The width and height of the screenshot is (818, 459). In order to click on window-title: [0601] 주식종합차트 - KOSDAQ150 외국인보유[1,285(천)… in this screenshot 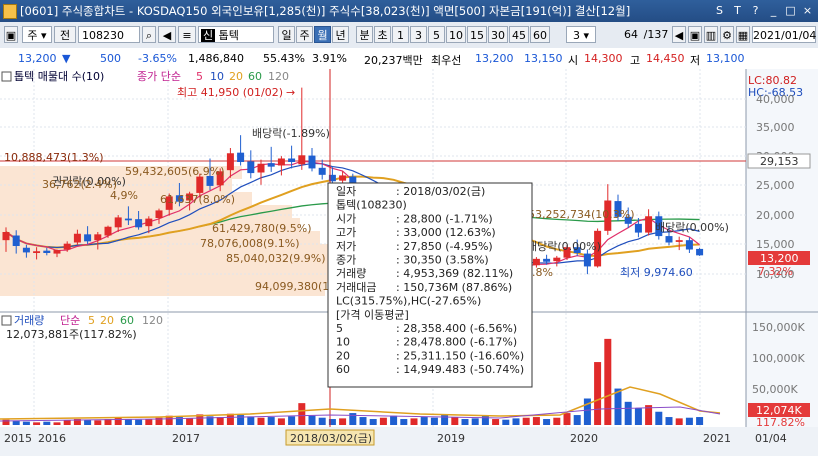, I will do `click(325, 11)`.